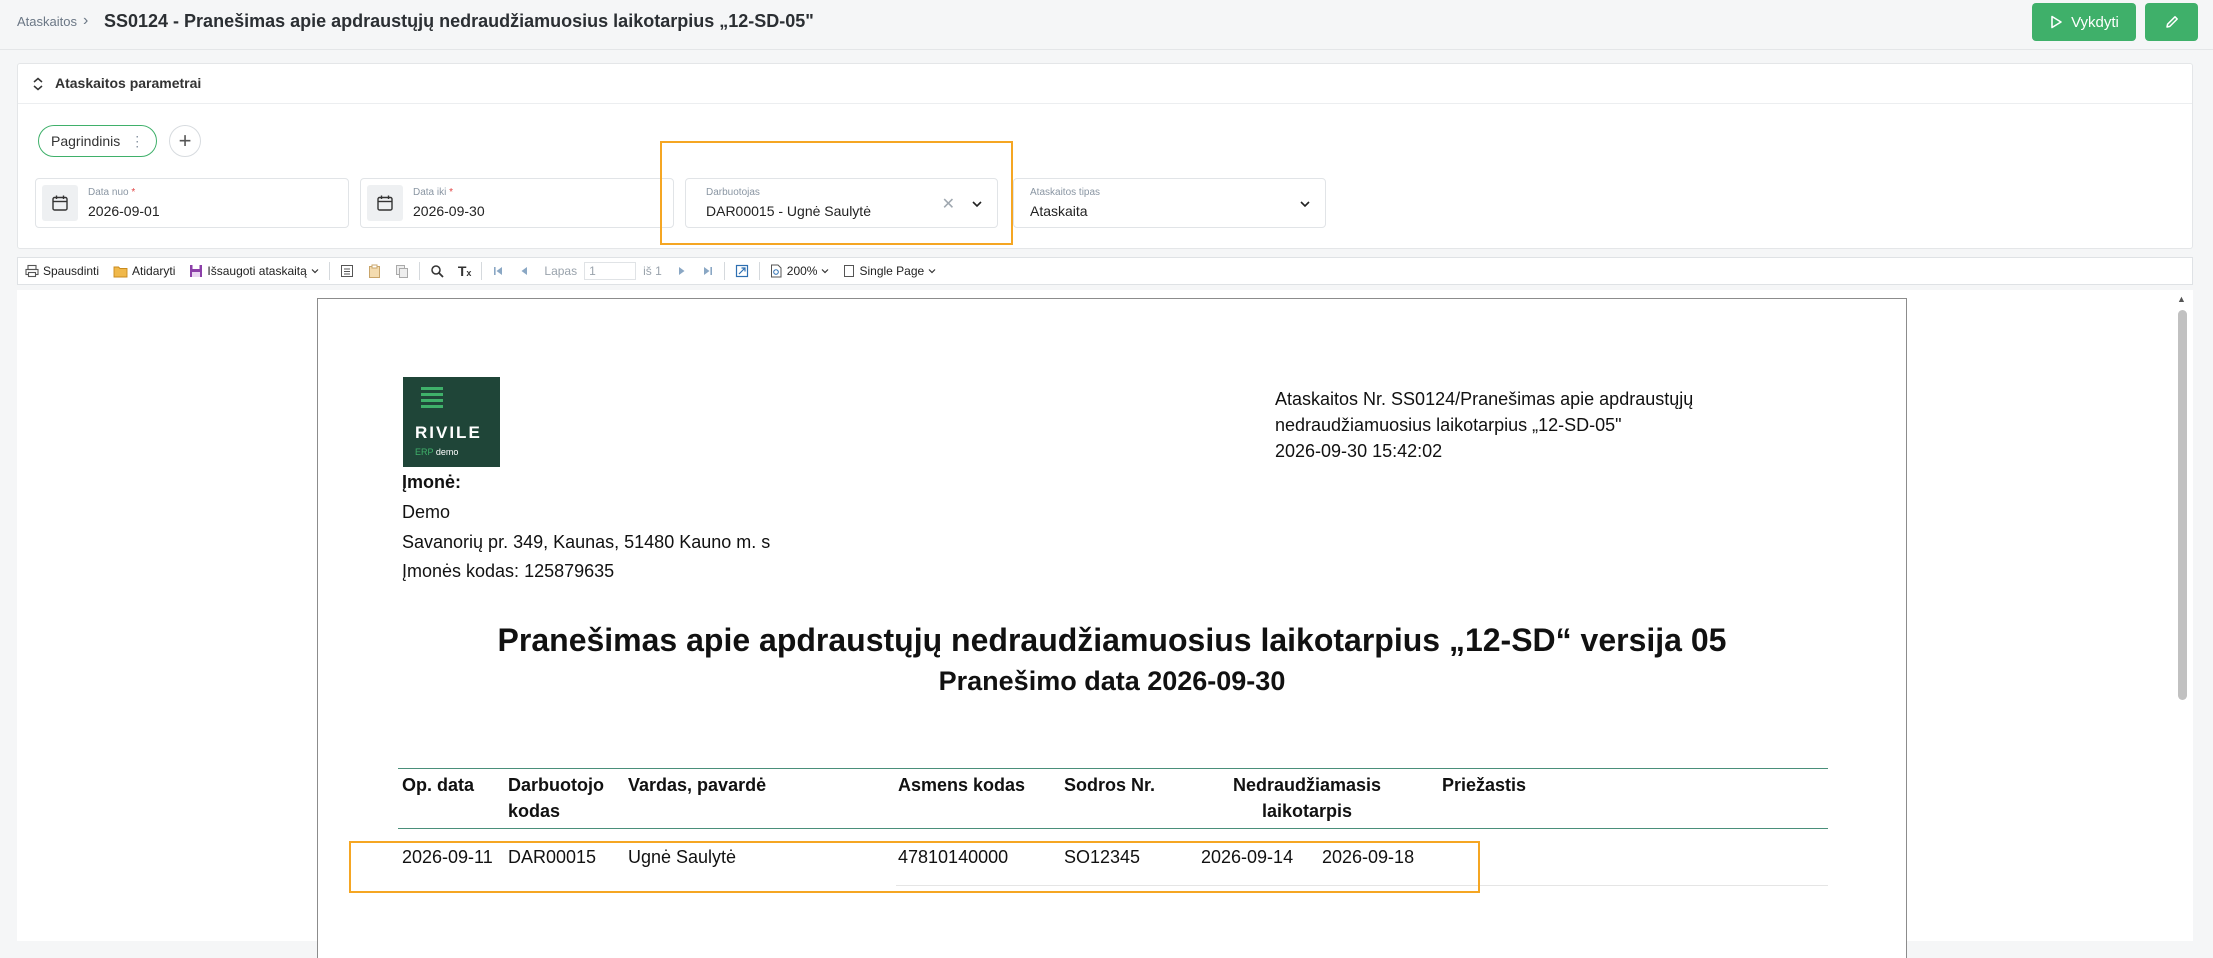  What do you see at coordinates (1110, 785) in the screenshot?
I see `col-sodra-no: Sodros Nr.` at bounding box center [1110, 785].